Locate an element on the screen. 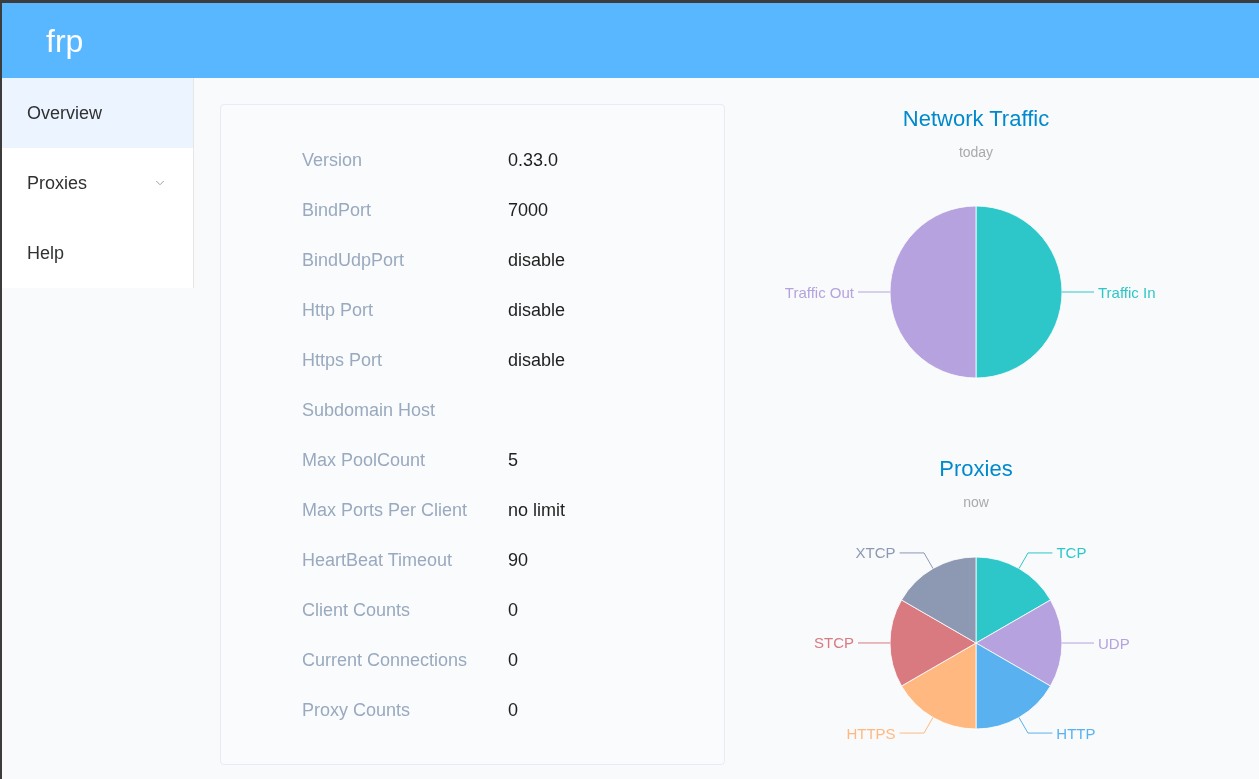 This screenshot has width=1259, height=779. info-value: 7000 is located at coordinates (528, 210).